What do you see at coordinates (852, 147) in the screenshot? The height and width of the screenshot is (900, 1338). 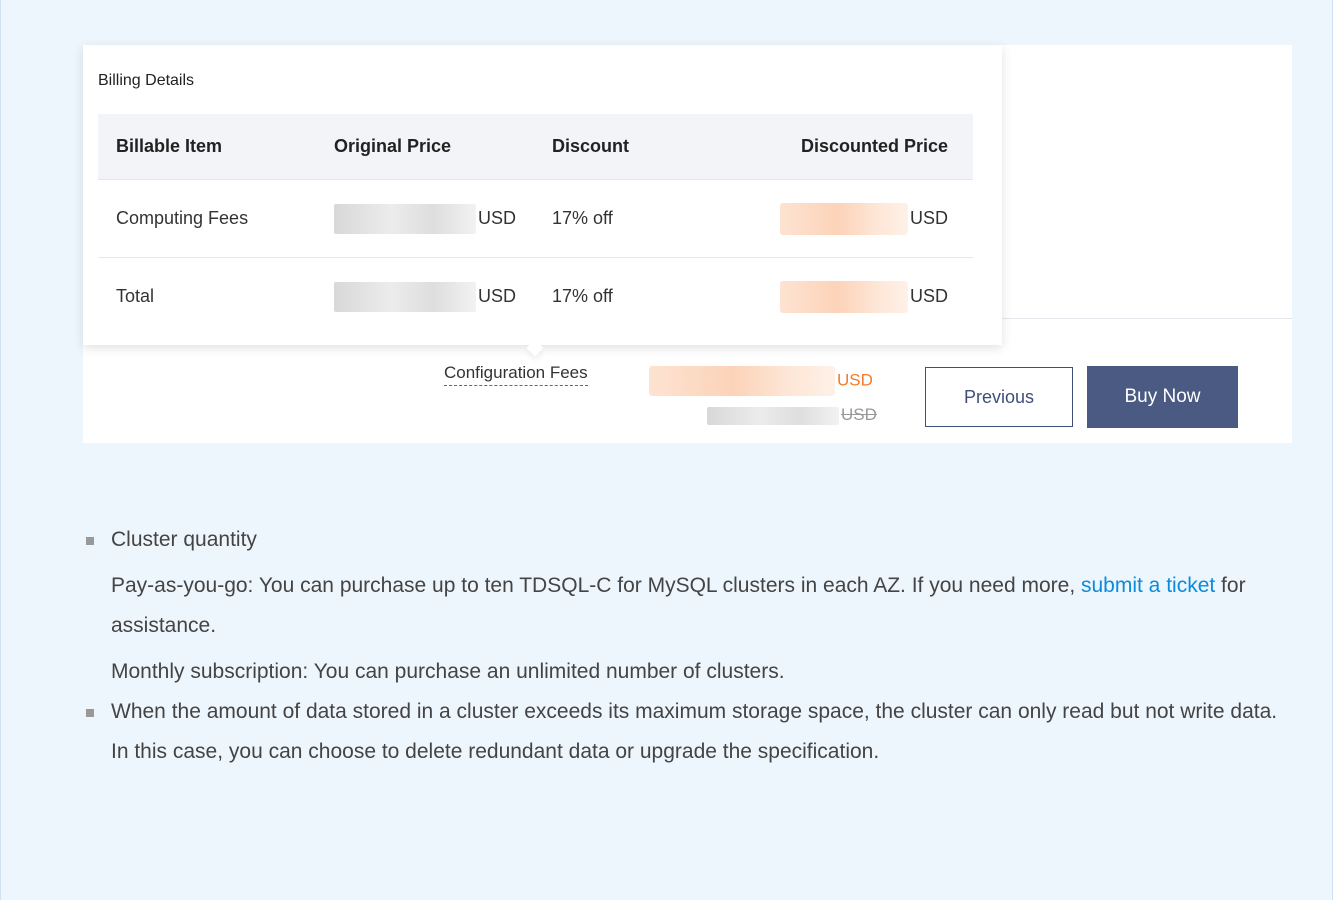 I see `column-header-discounted-price: Discounted Price` at bounding box center [852, 147].